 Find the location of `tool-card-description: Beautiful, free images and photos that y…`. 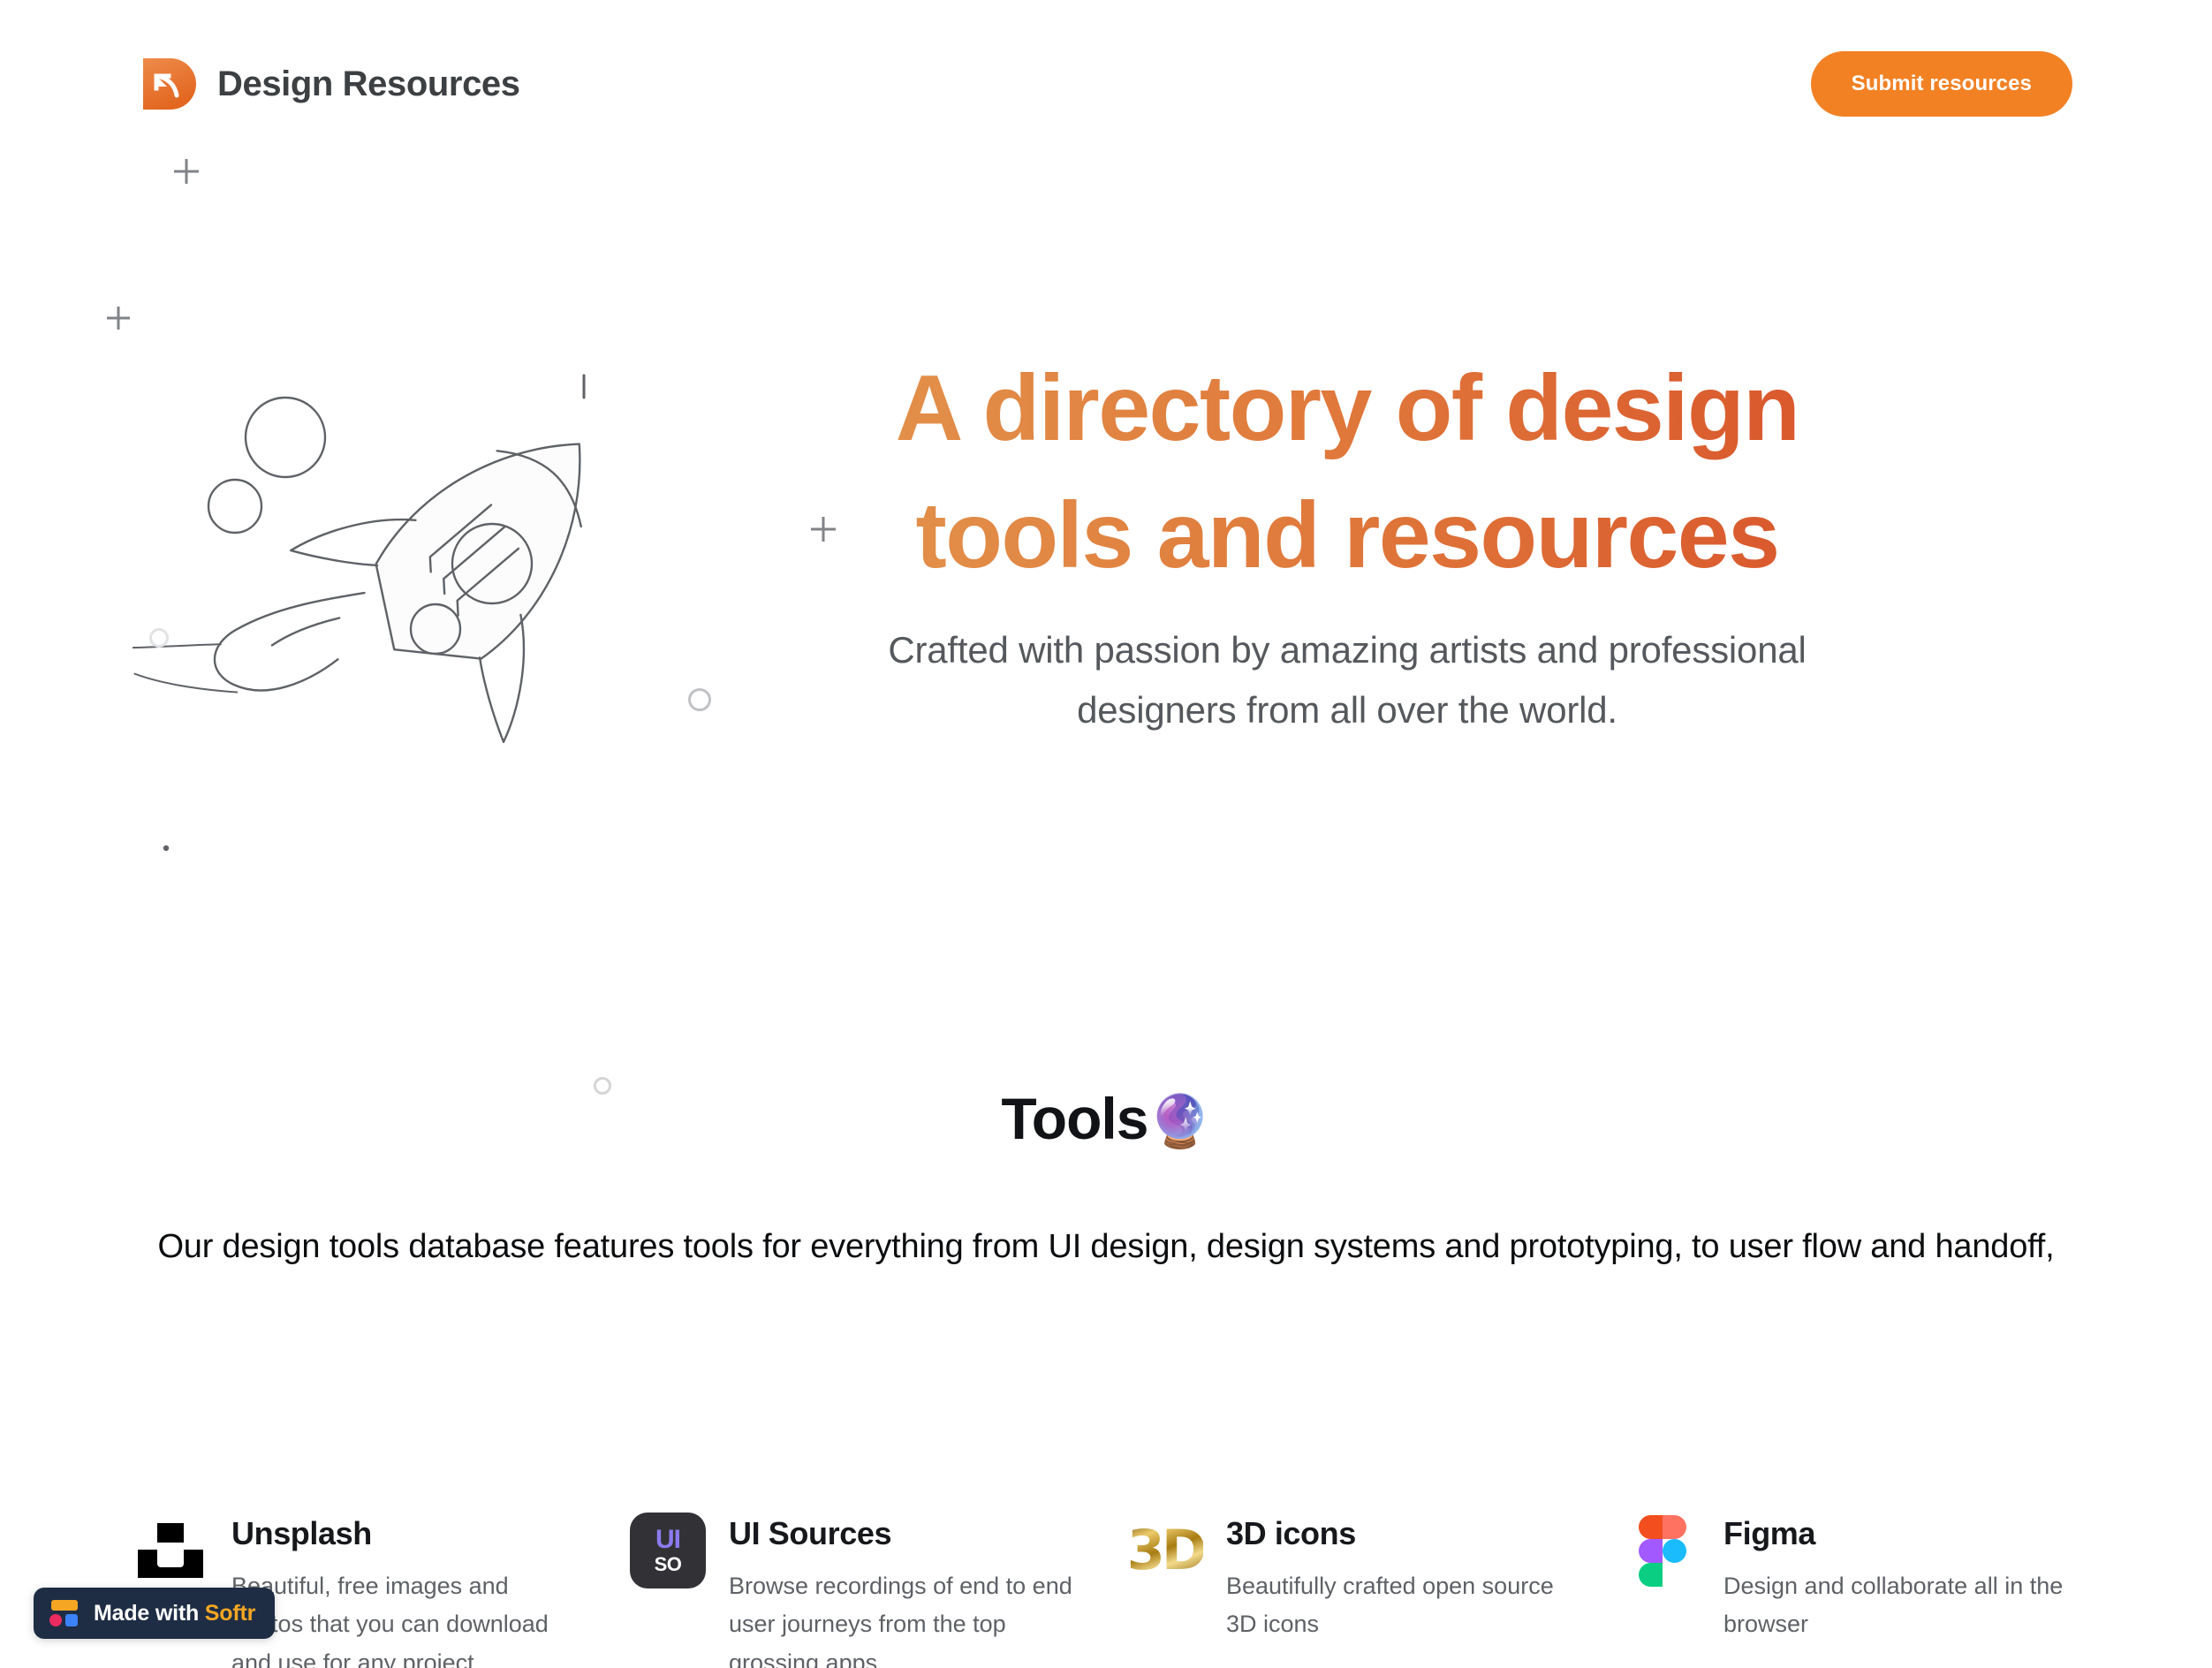

tool-card-description: Beautiful, free images and photos that y… is located at coordinates (390, 1620).